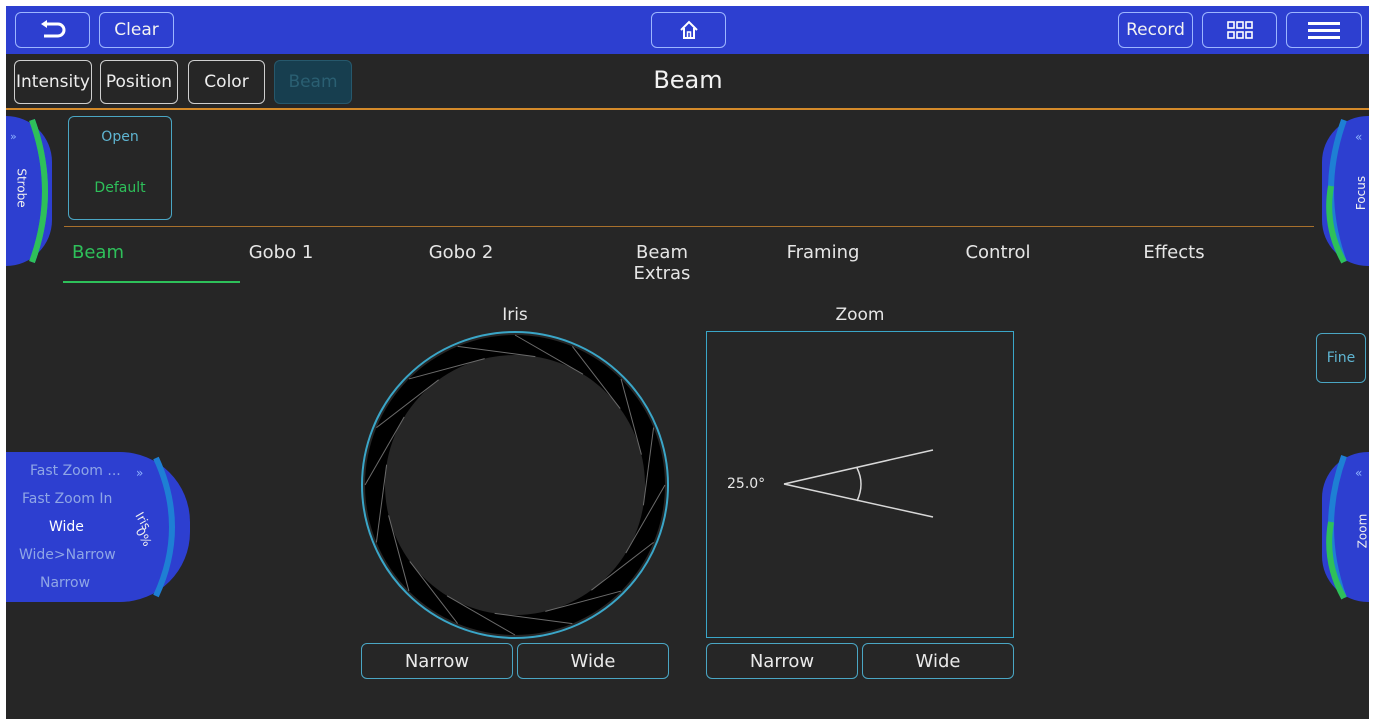  What do you see at coordinates (151, 282) in the screenshot?
I see `active-tab-indicator` at bounding box center [151, 282].